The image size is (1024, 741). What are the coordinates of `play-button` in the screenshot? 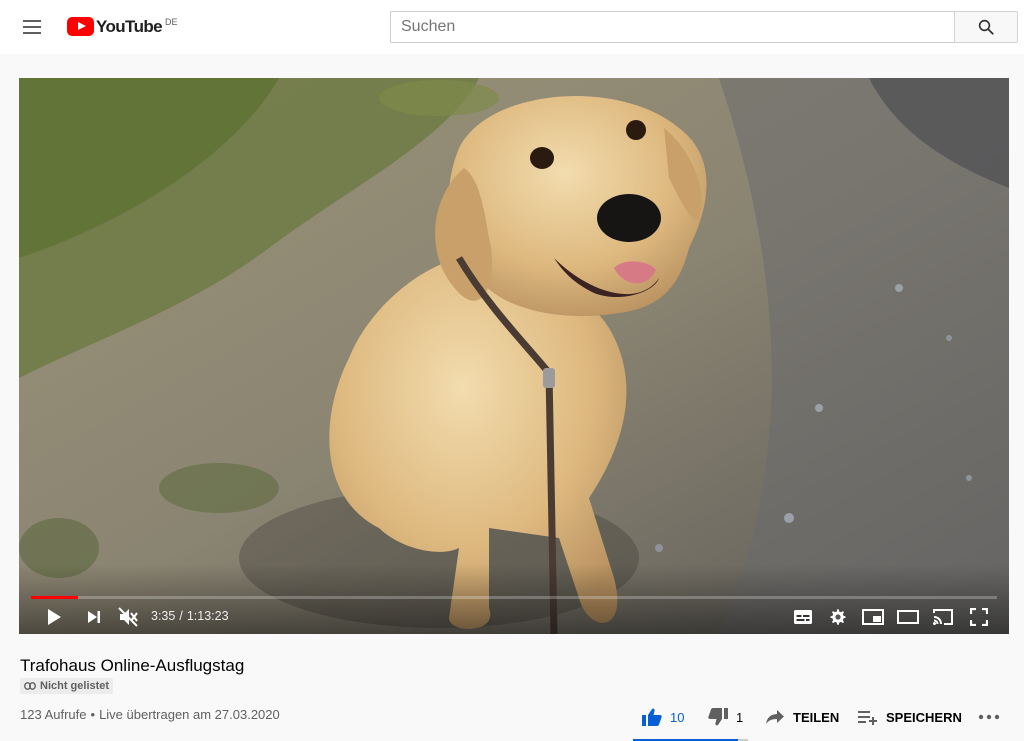 It's located at (54, 617).